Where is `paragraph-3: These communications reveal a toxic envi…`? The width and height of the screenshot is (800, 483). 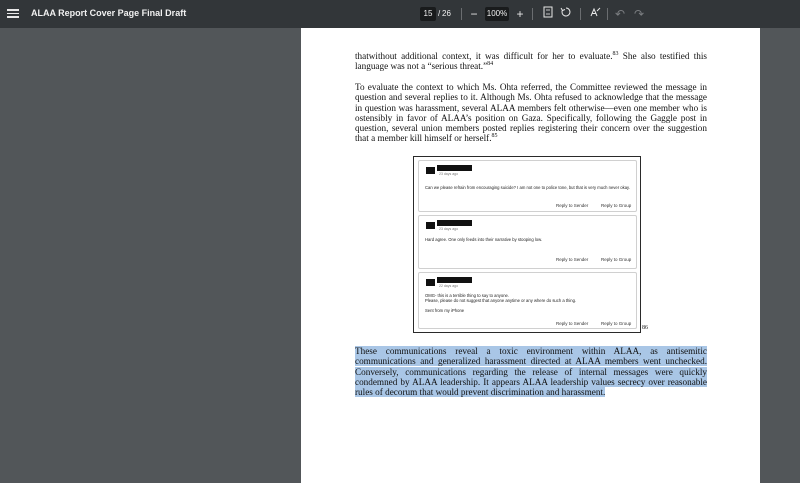 paragraph-3: These communications reveal a toxic envi… is located at coordinates (531, 372).